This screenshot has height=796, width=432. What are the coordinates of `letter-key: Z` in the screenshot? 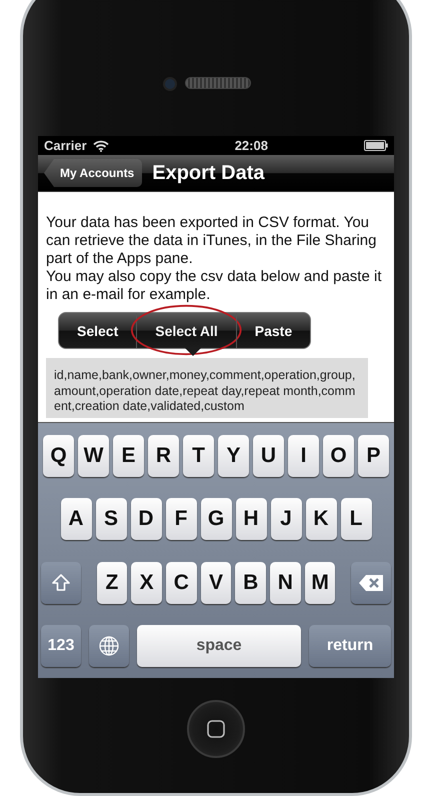 It's located at (112, 583).